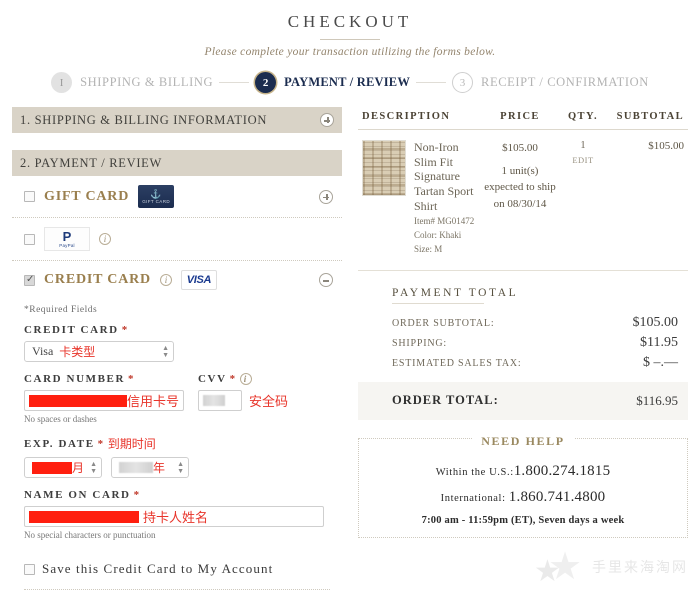  I want to click on cvv-label: CVV * i, so click(243, 379).